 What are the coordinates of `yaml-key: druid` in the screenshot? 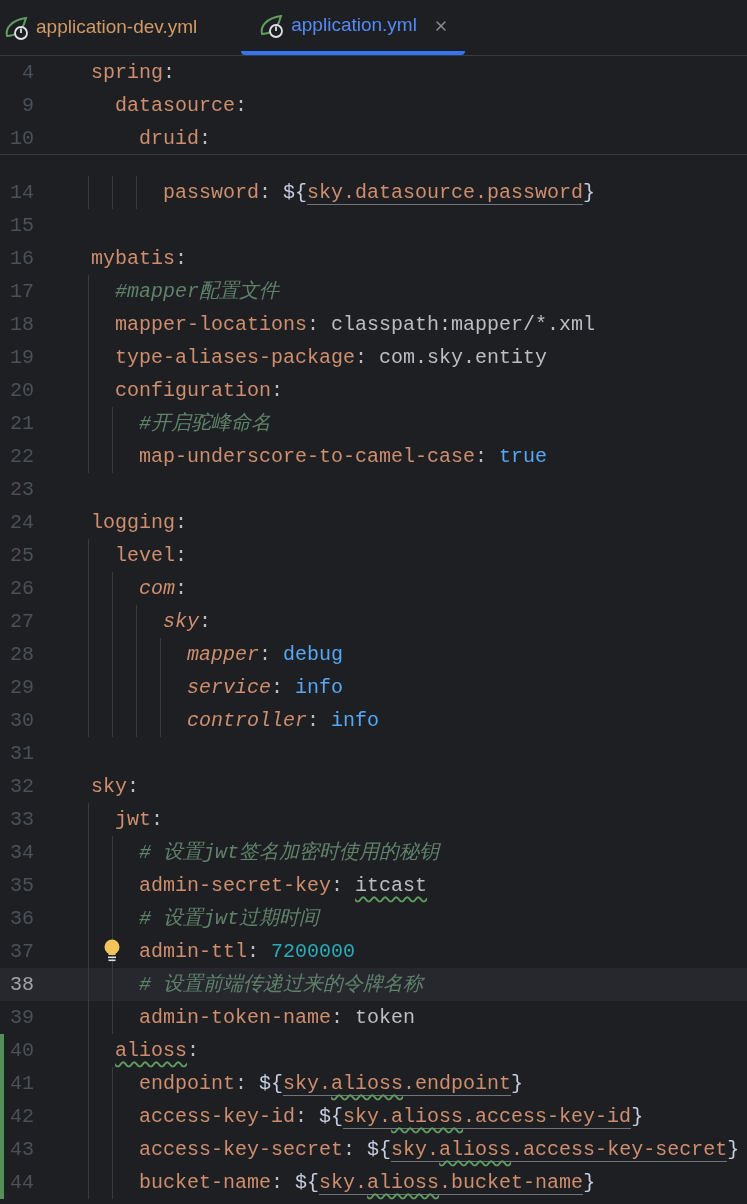 It's located at (169, 138).